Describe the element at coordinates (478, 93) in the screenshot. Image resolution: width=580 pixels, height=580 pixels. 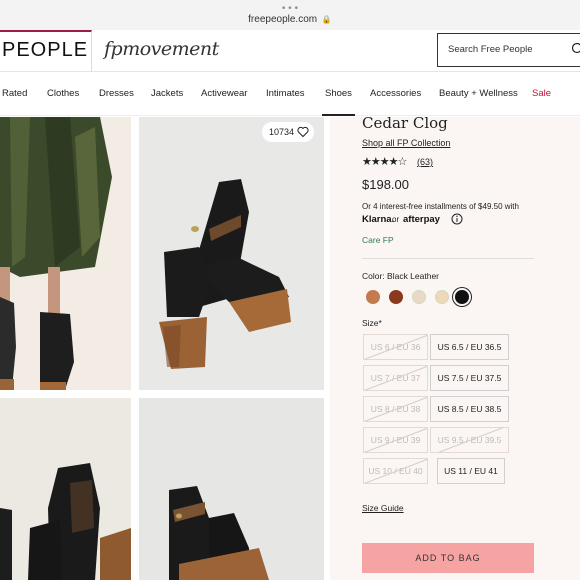
I see `nav-item-beauty-wellness: Beauty + Wellness` at that location.